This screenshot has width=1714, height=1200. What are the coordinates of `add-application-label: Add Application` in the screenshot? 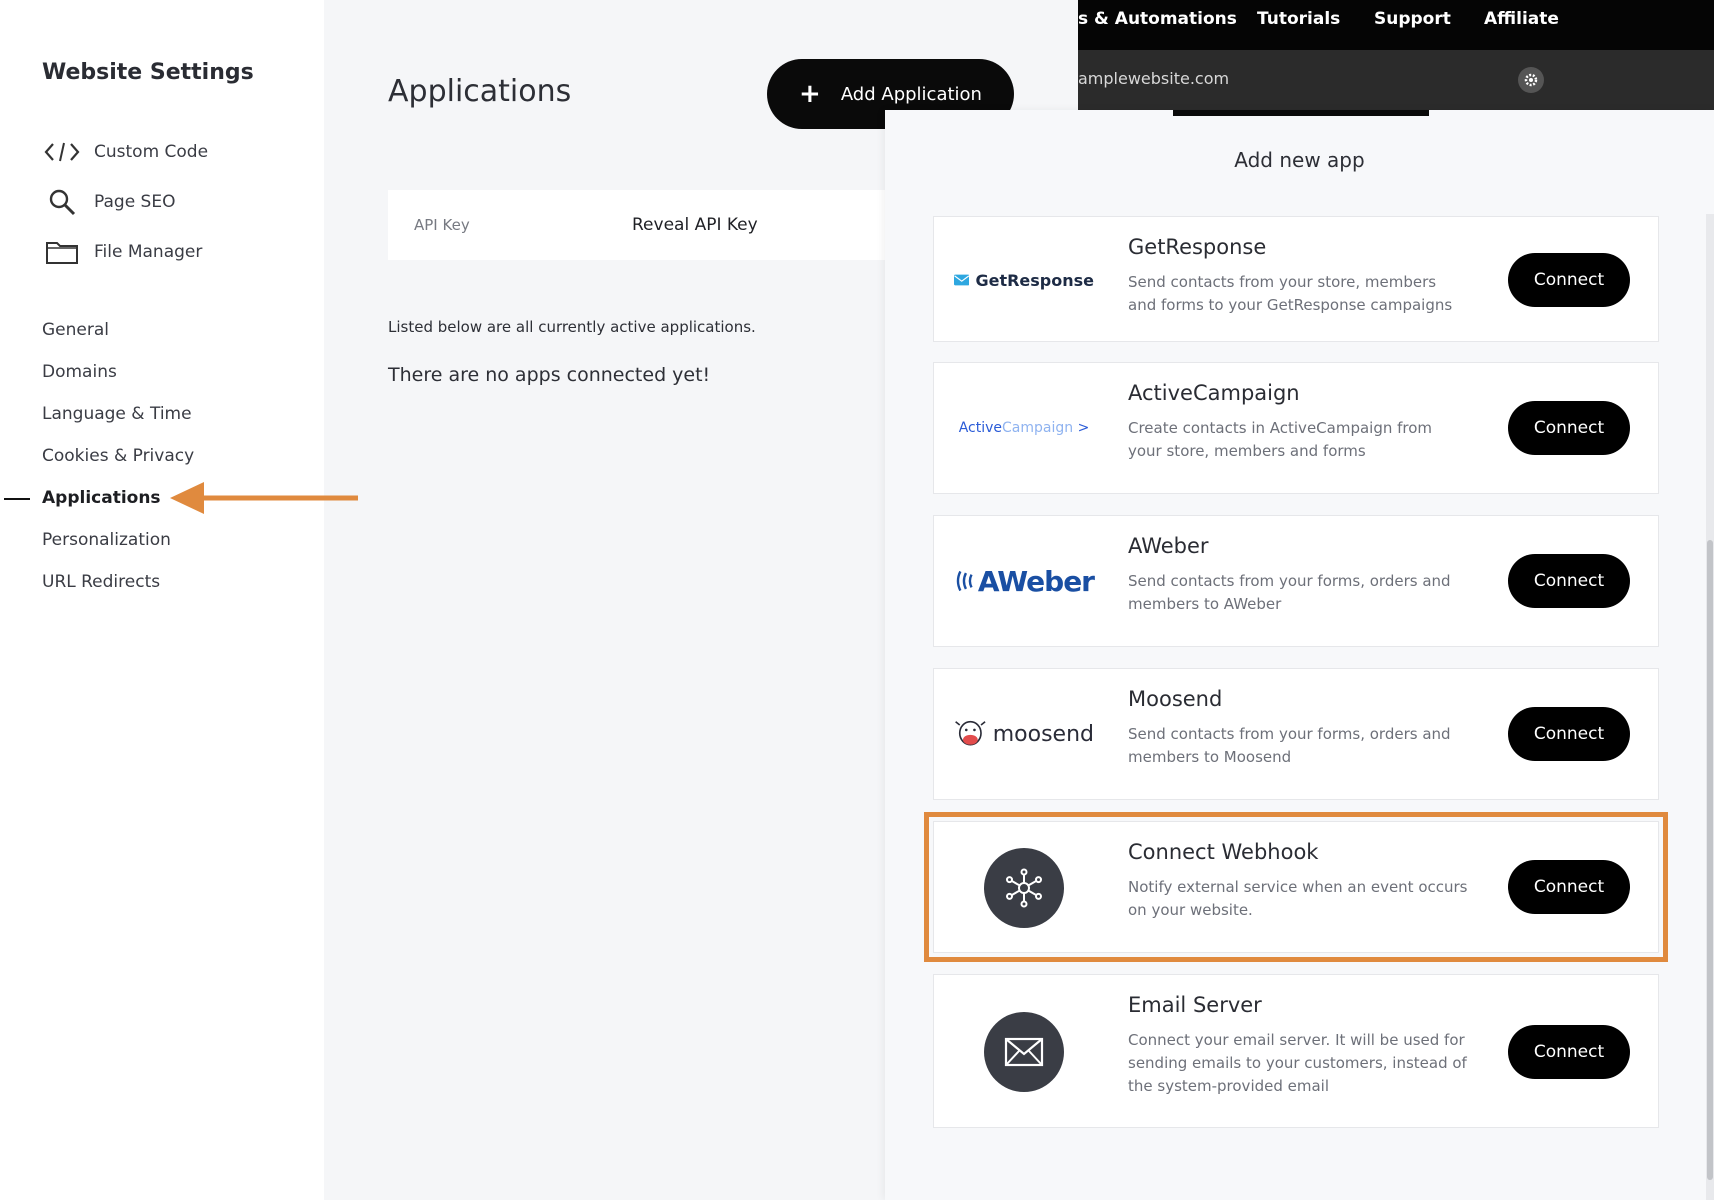 It's located at (911, 94).